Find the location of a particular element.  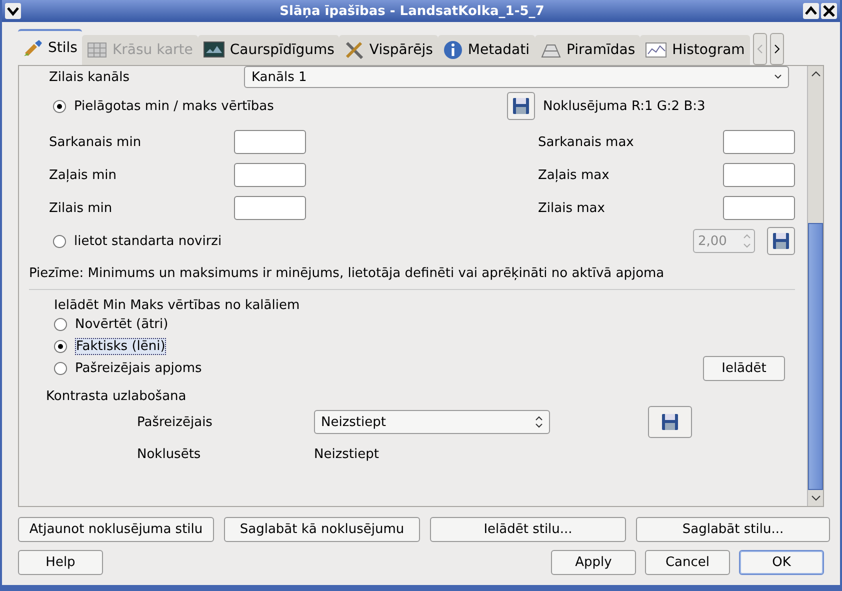

current-label: Pašreizējais is located at coordinates (175, 422).